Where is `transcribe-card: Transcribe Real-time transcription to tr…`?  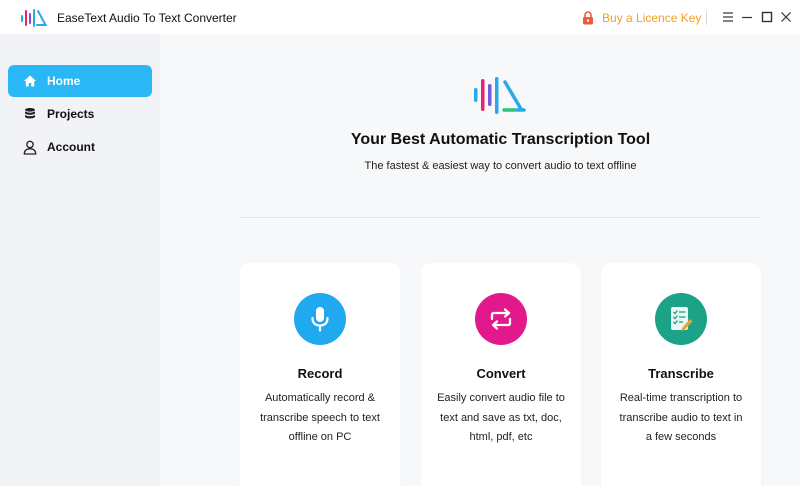
transcribe-card: Transcribe Real-time transcription to tr… is located at coordinates (681, 374).